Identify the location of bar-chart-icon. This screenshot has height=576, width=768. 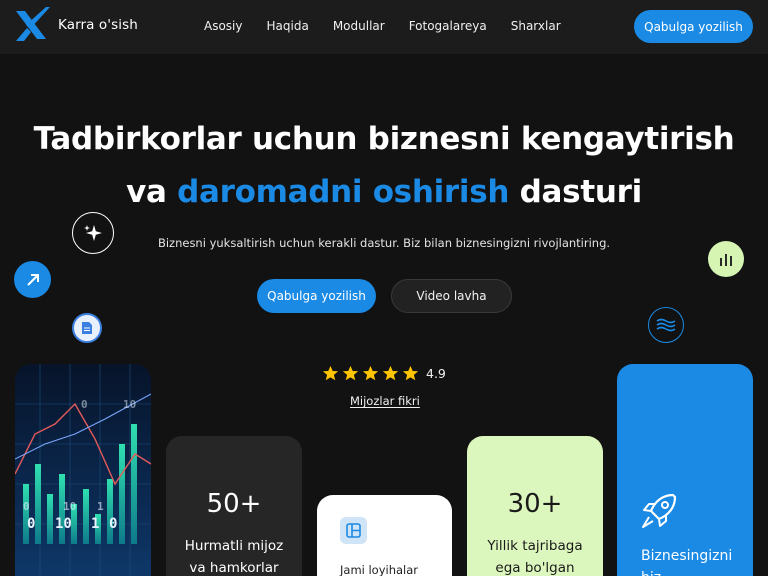
(726, 259).